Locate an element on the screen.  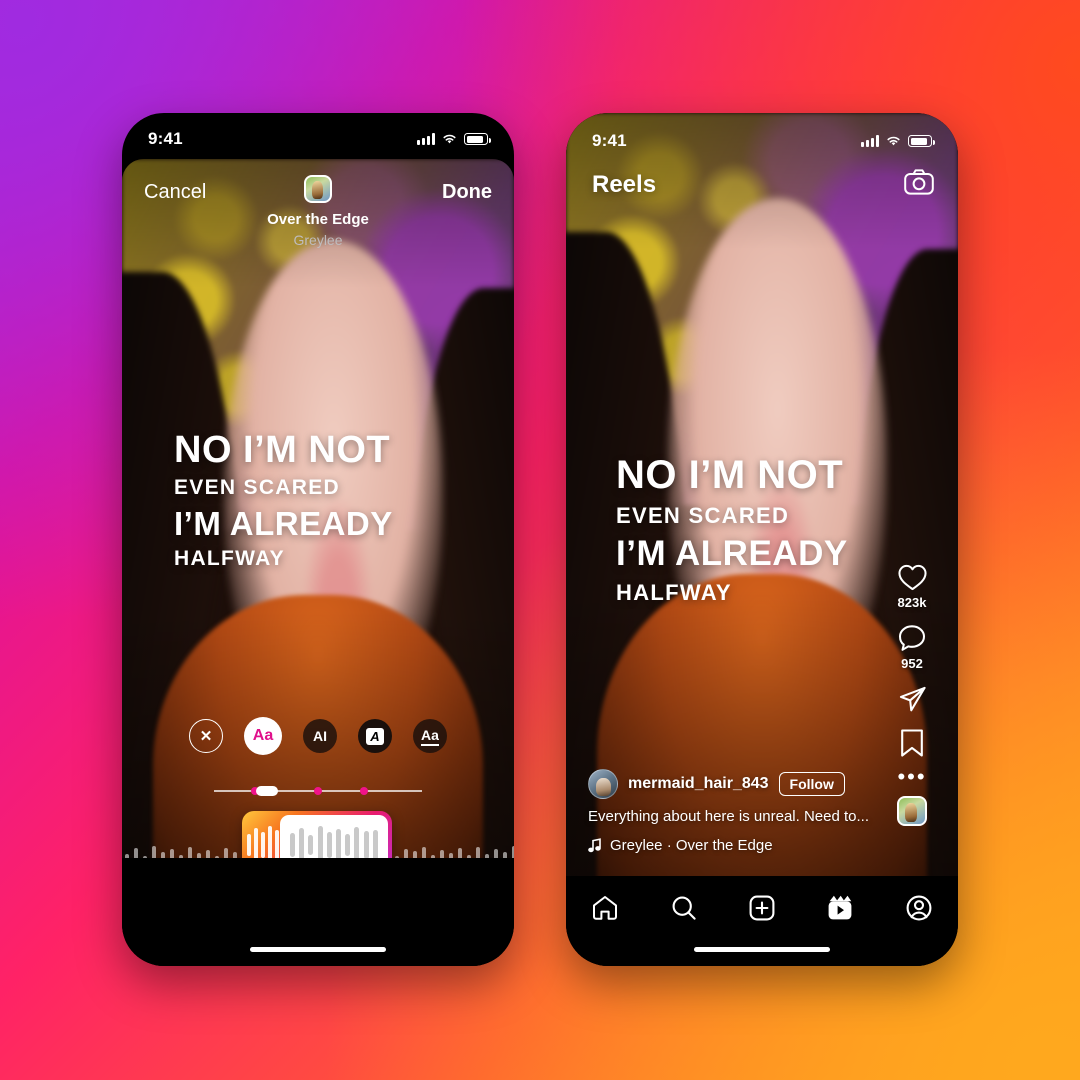
music-attribution: Greylee · Over the Edge is located at coordinates (730, 845).